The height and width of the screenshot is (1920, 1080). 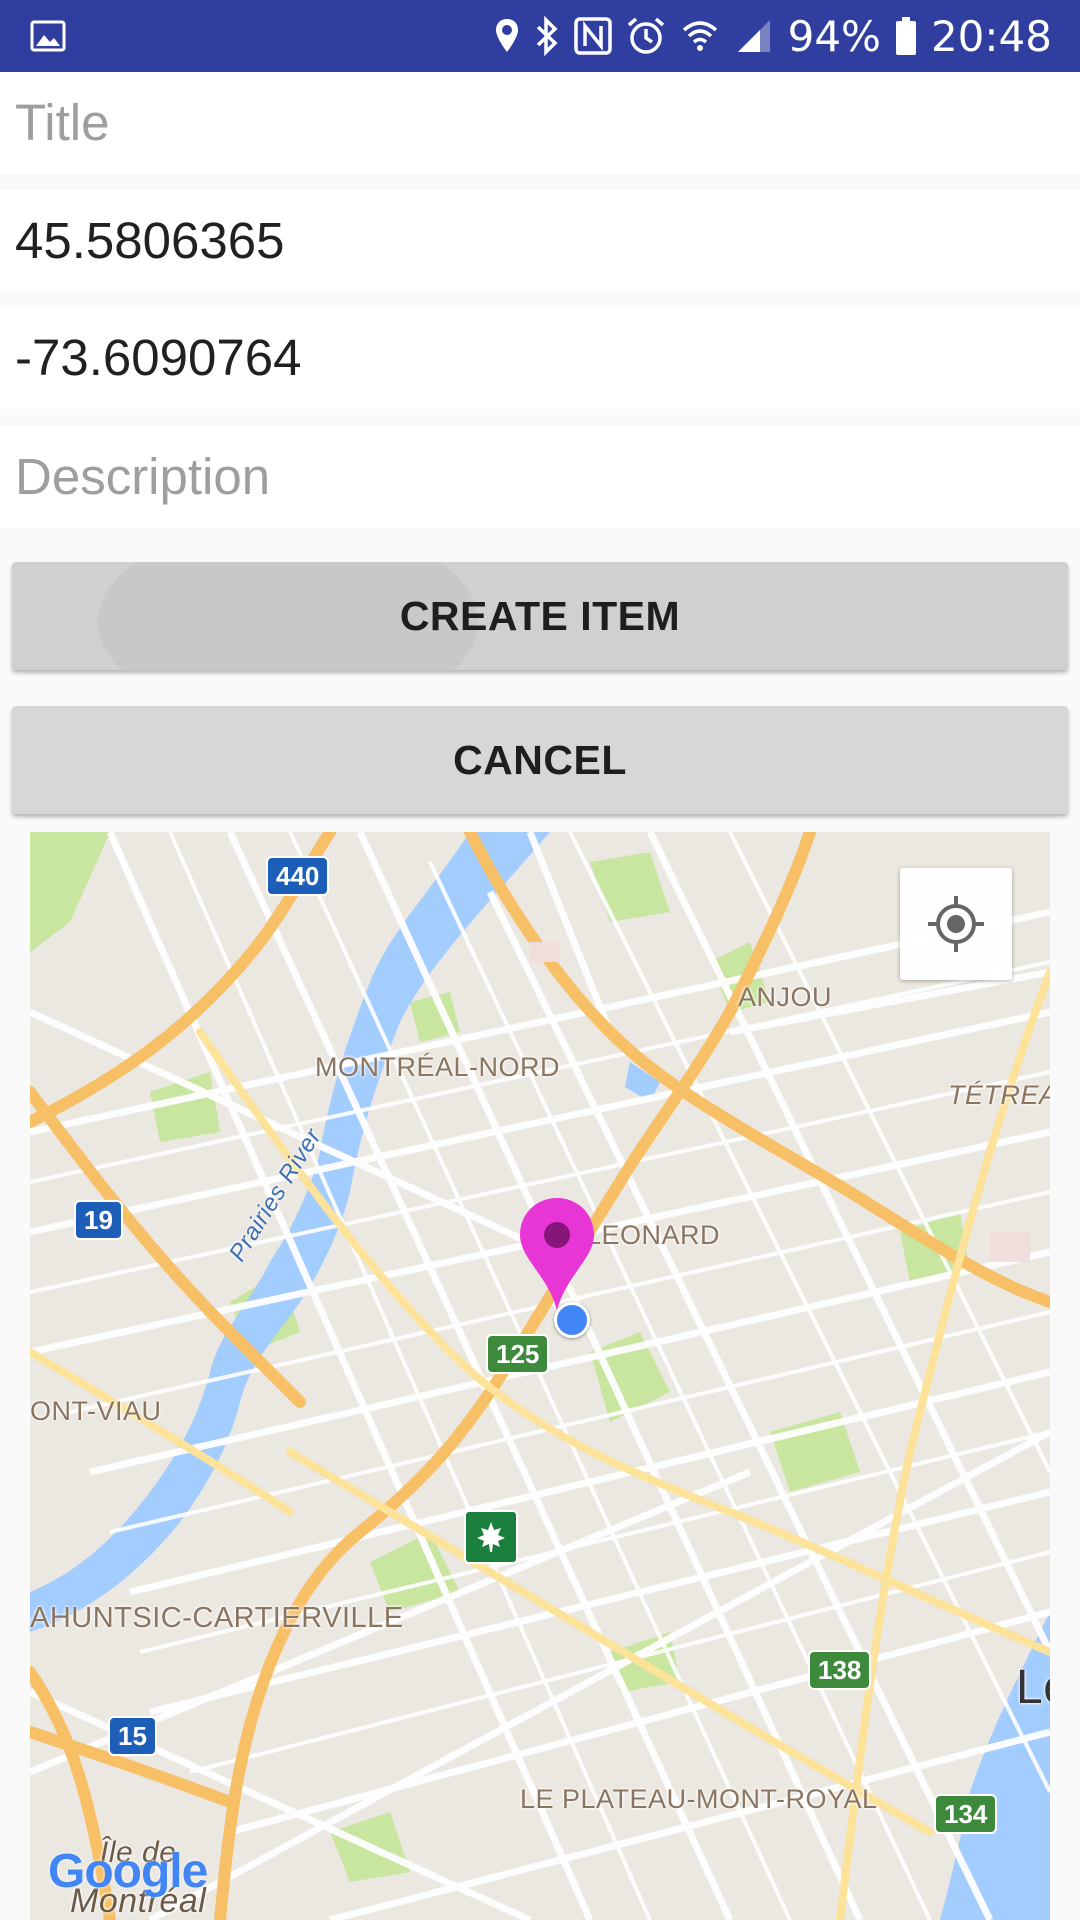 I want to click on status-icons: 94% 20:48, so click(x=773, y=36).